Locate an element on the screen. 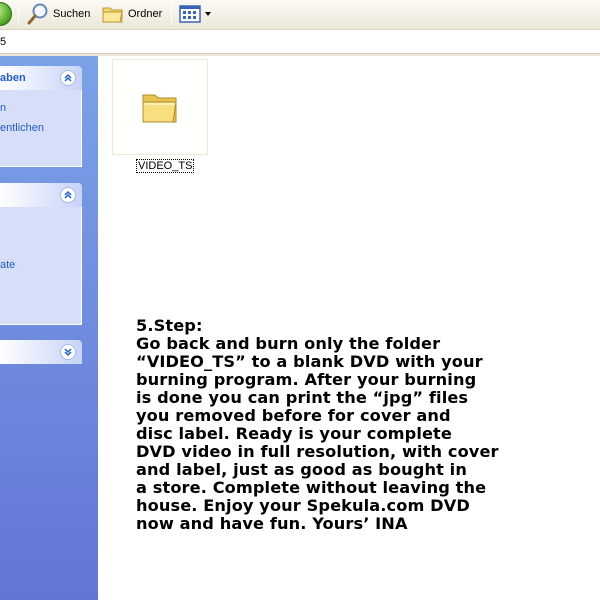 The image size is (600, 600). folder-item-video-ts is located at coordinates (160, 107).